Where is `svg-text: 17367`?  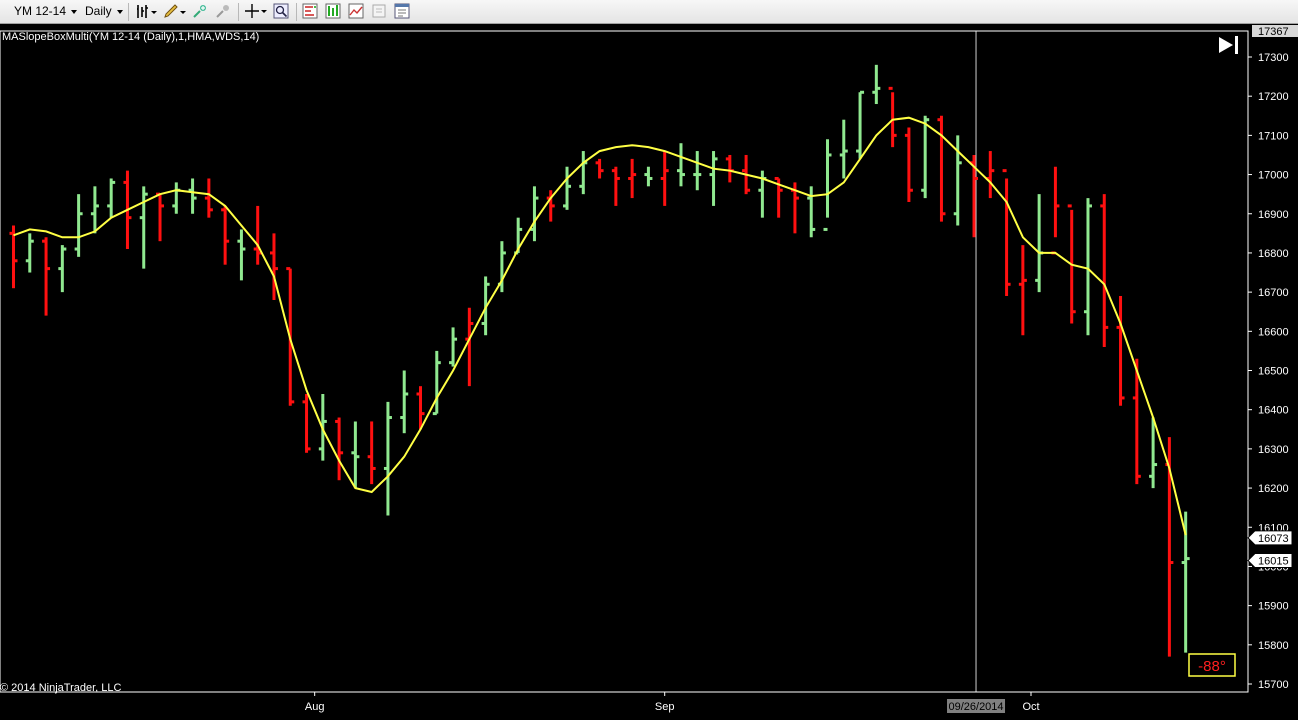 svg-text: 17367 is located at coordinates (1273, 32).